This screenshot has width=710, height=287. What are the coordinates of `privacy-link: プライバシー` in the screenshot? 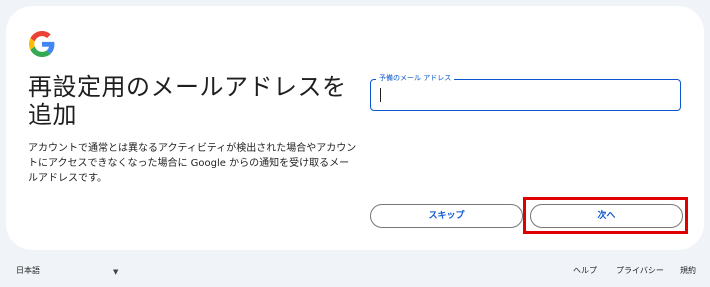 It's located at (640, 270).